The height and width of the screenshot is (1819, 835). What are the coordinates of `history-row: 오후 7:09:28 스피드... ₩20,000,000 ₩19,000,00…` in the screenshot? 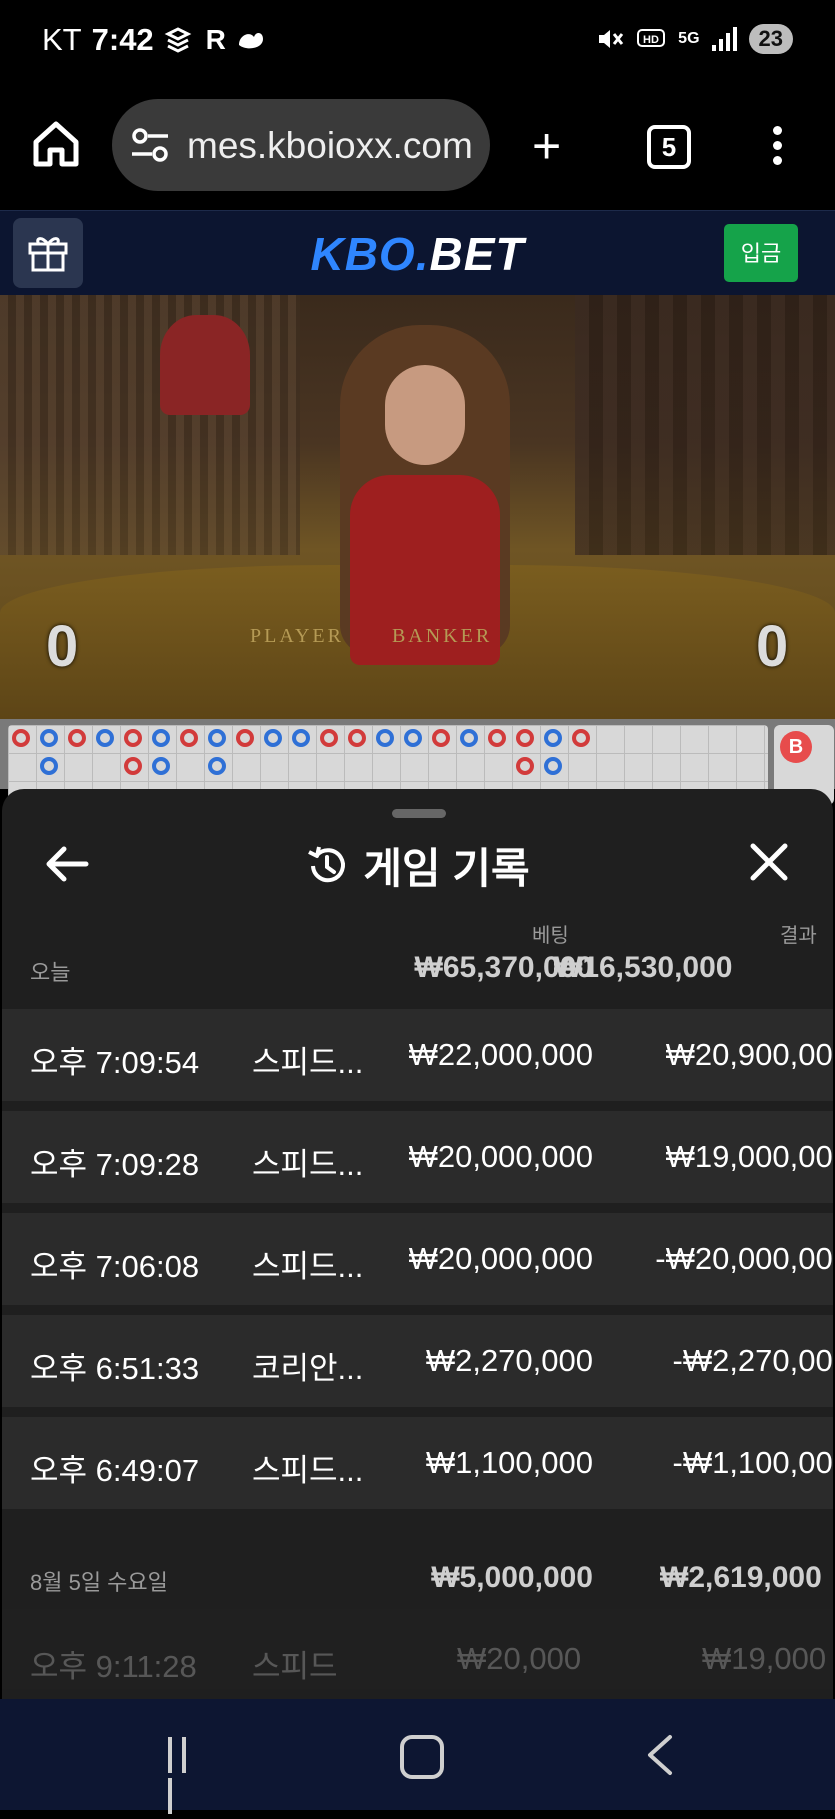 It's located at (417, 1157).